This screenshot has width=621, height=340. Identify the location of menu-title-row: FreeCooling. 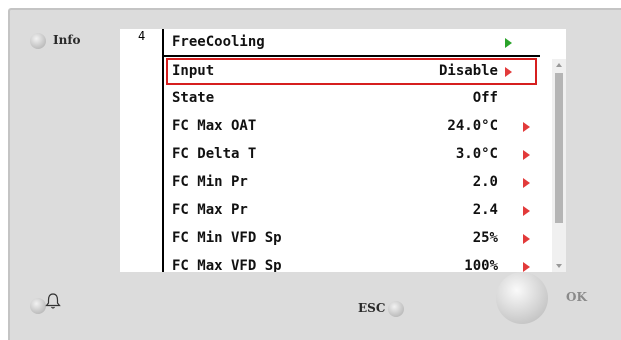
(352, 43).